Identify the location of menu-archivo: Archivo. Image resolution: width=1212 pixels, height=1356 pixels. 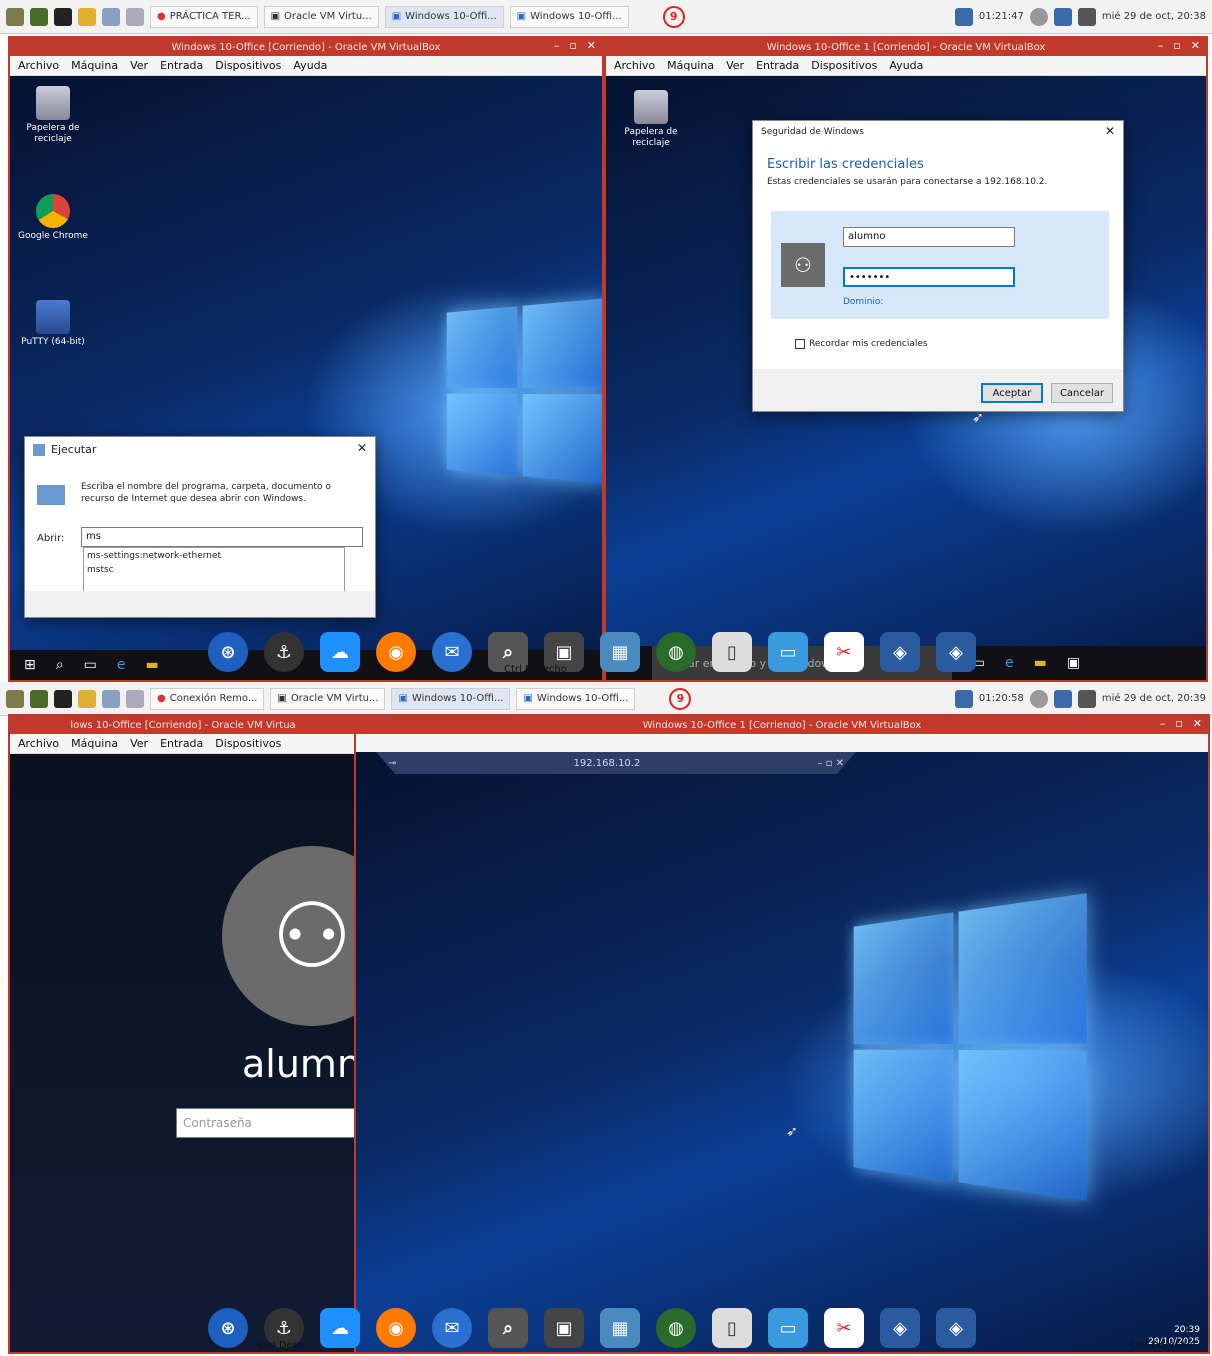
(38, 65).